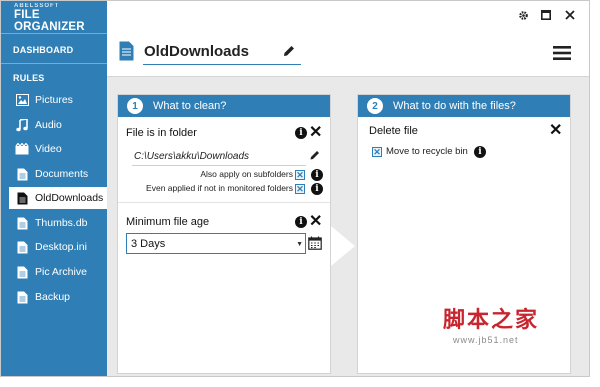 This screenshot has width=600, height=387. I want to click on file-age-value: 3 Days, so click(148, 243).